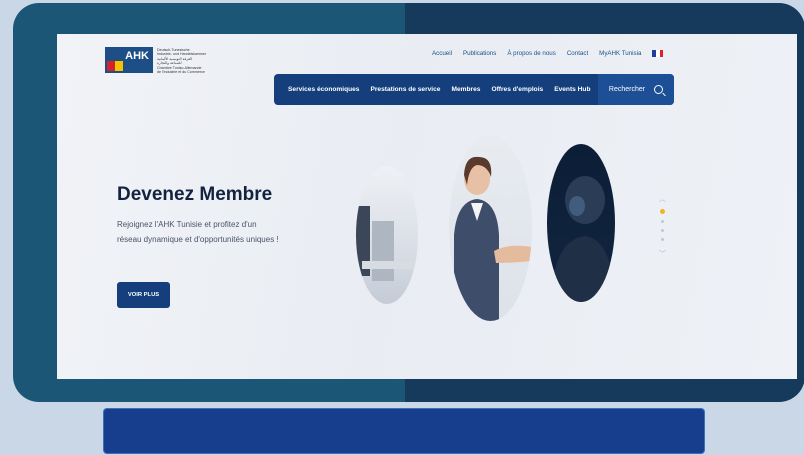 This screenshot has height=455, width=804. Describe the element at coordinates (404, 431) in the screenshot. I see `caption-bar` at that location.